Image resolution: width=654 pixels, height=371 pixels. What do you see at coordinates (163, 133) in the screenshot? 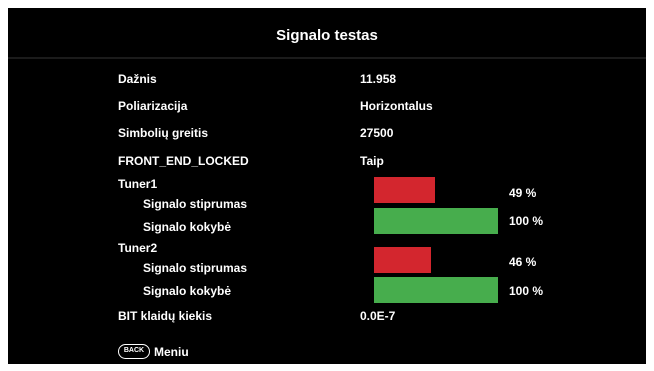
I see `symbol-rate-label: Simbolių greitis` at bounding box center [163, 133].